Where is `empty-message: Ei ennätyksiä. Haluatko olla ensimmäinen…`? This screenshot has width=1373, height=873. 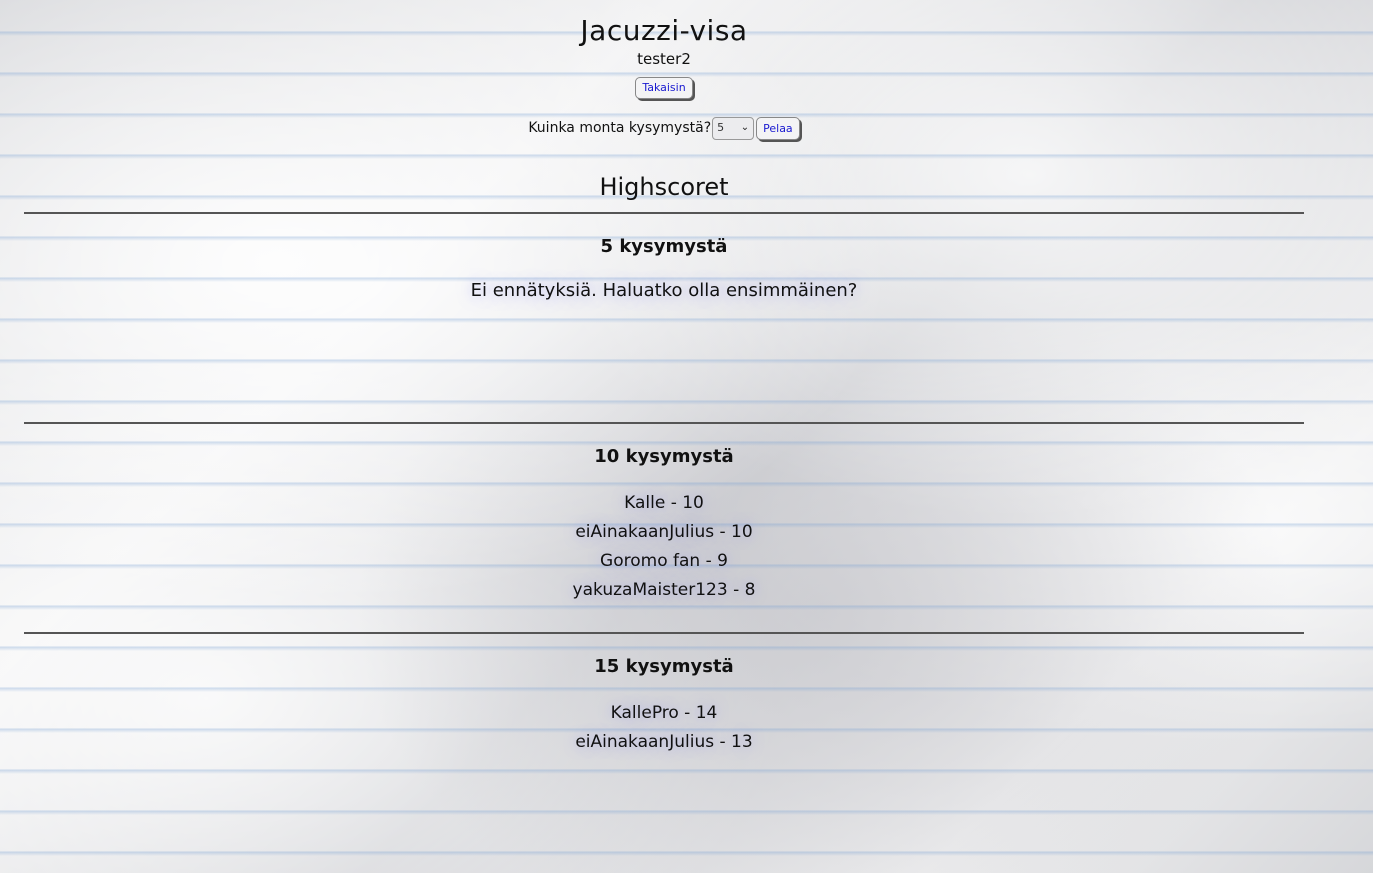 empty-message: Ei ennätyksiä. Haluatko olla ensimmäinen… is located at coordinates (664, 290).